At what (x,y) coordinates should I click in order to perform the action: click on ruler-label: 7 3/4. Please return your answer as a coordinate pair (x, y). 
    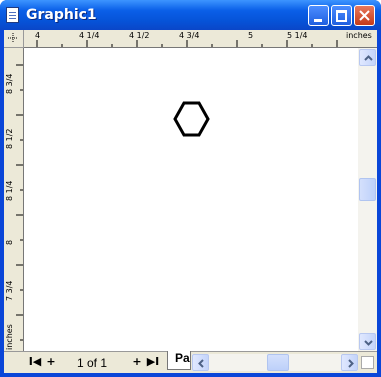
    Looking at the image, I should click on (9, 290).